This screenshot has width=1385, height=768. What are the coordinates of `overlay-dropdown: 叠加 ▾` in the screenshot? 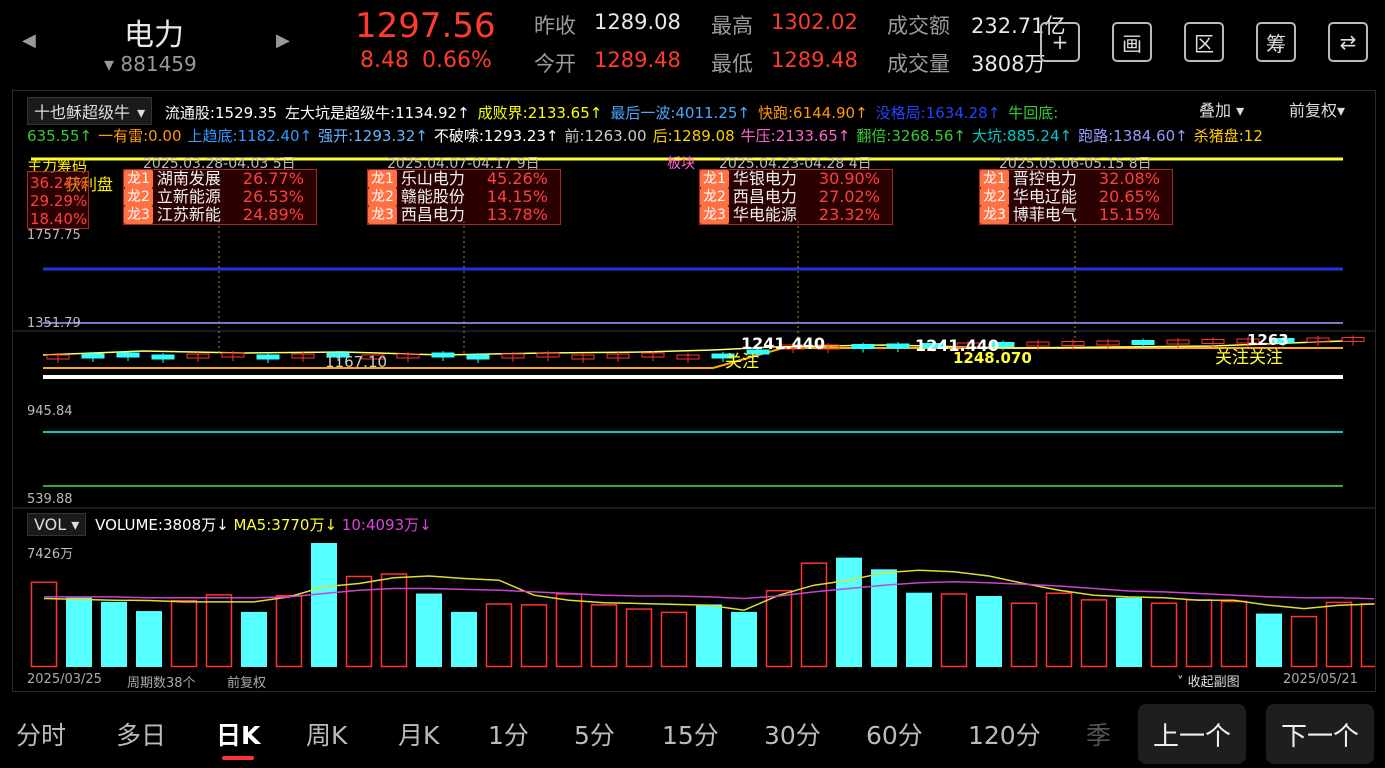 It's located at (1221, 109).